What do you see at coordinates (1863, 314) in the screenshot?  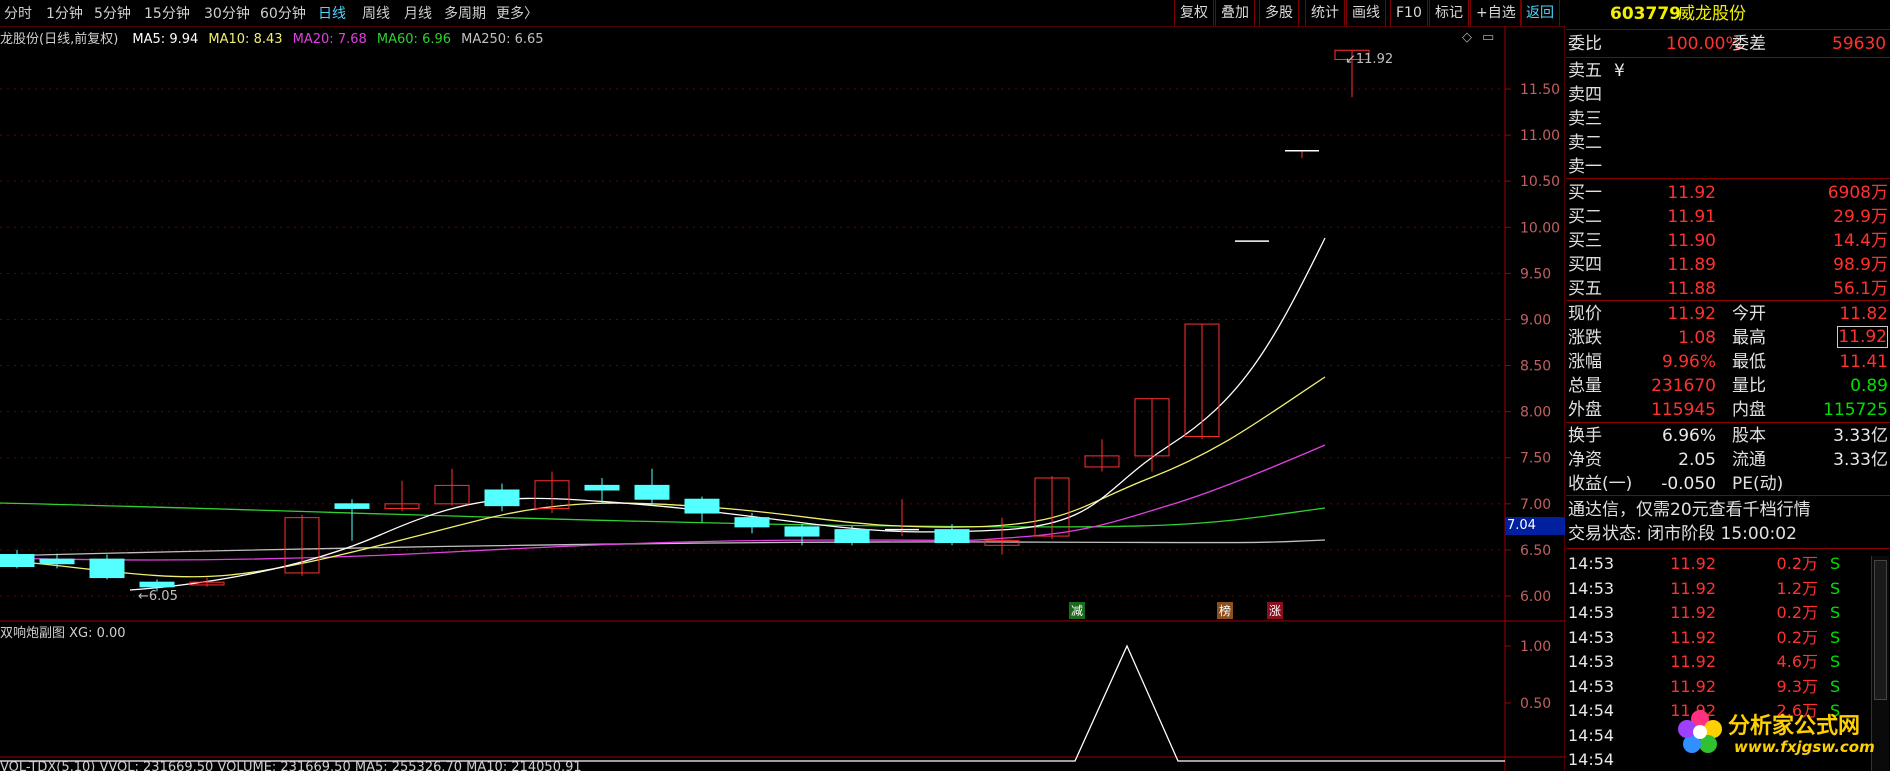 I see `stat-value: 11.82` at bounding box center [1863, 314].